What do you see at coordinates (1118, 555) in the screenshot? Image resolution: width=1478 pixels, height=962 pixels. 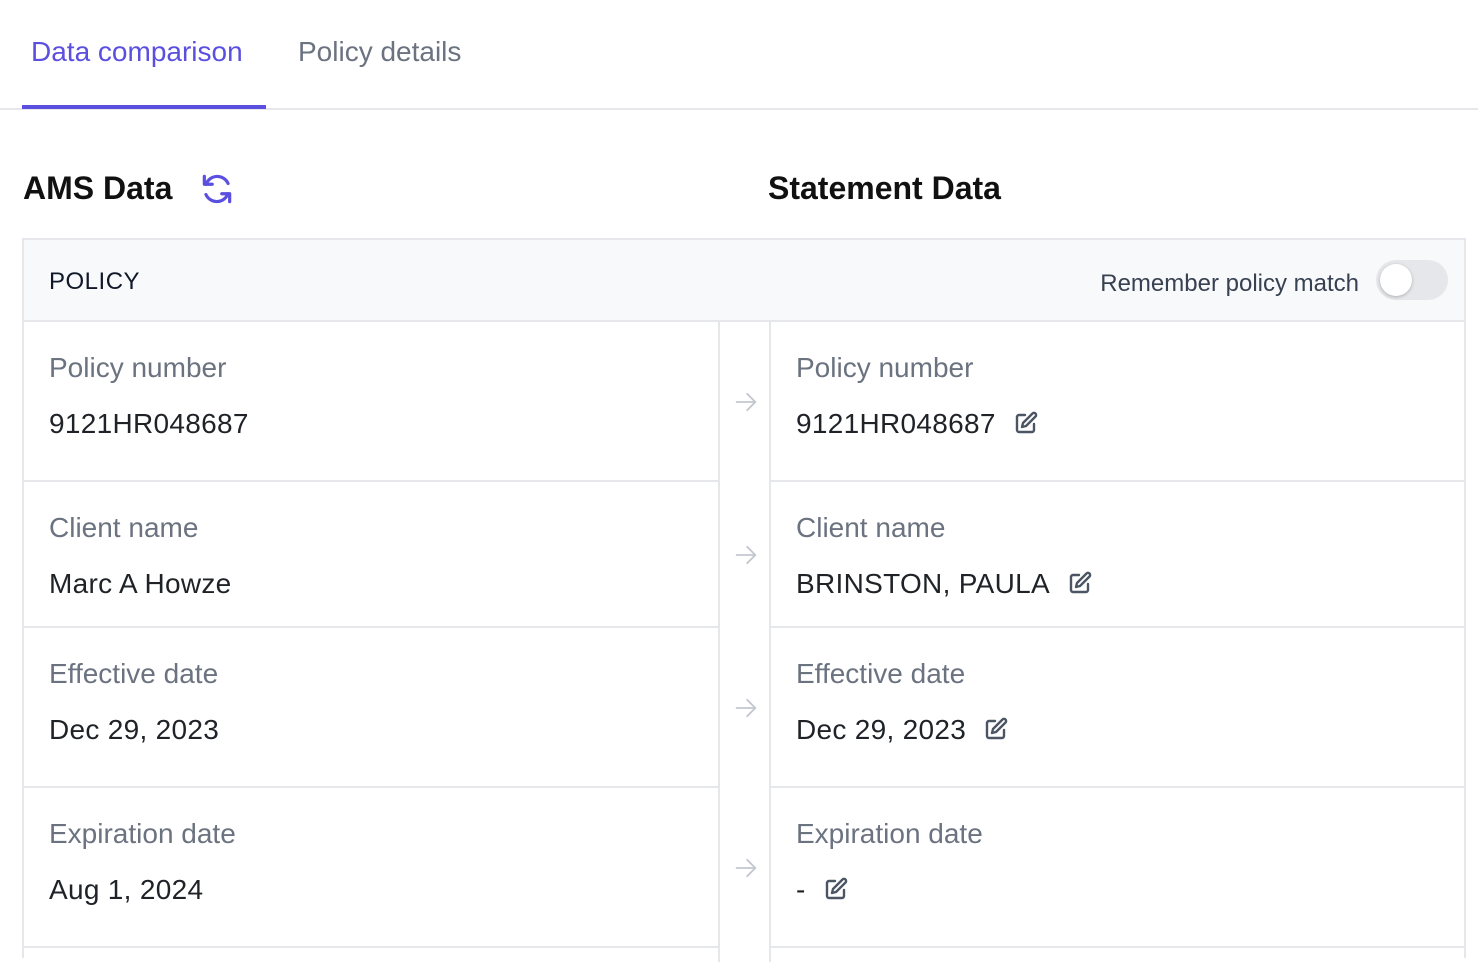 I see `statement-row-client-name: Client name BRINSTON, PAULA` at bounding box center [1118, 555].